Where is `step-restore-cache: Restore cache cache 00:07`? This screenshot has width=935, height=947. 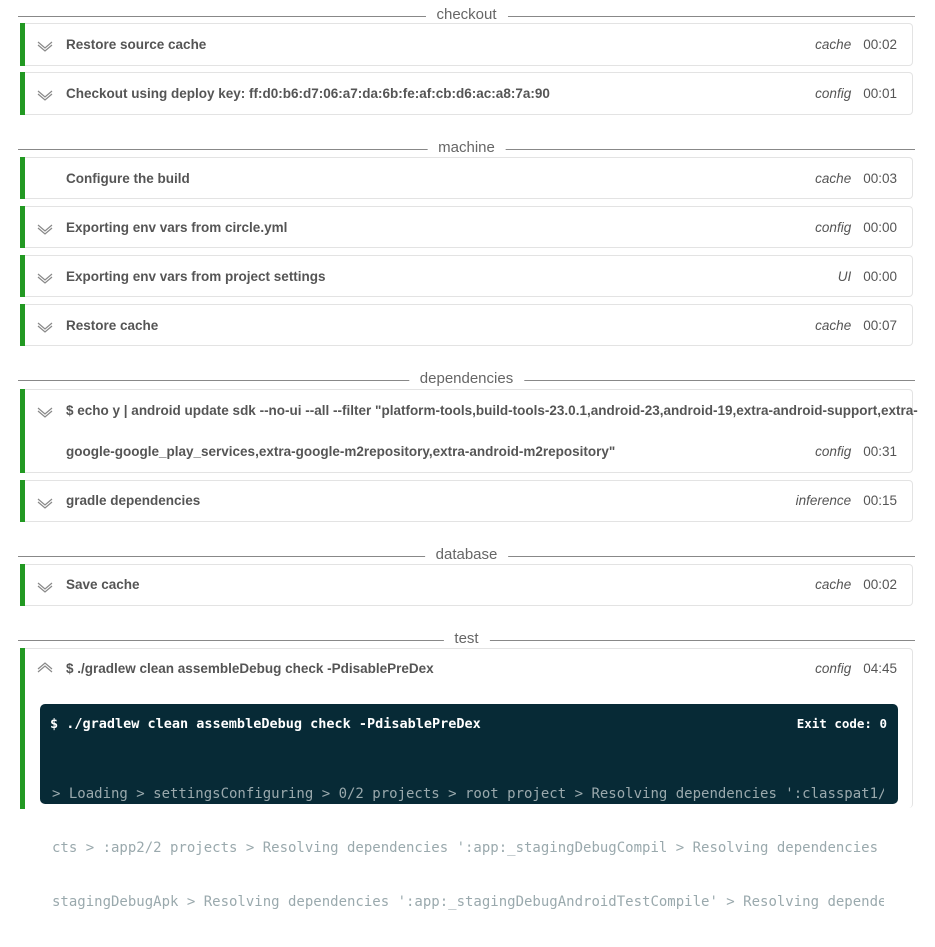 step-restore-cache: Restore cache cache 00:07 is located at coordinates (466, 325).